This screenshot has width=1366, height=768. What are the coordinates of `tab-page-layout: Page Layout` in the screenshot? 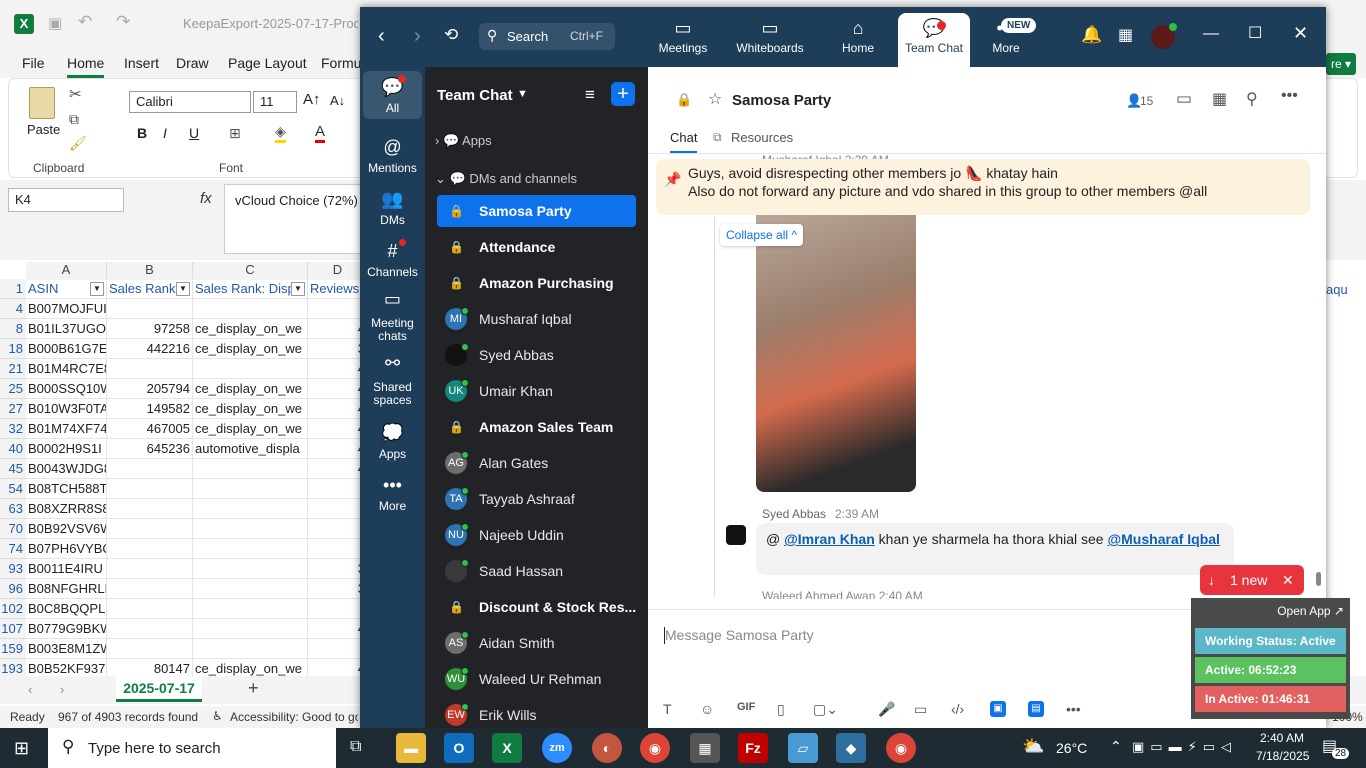 It's located at (267, 63).